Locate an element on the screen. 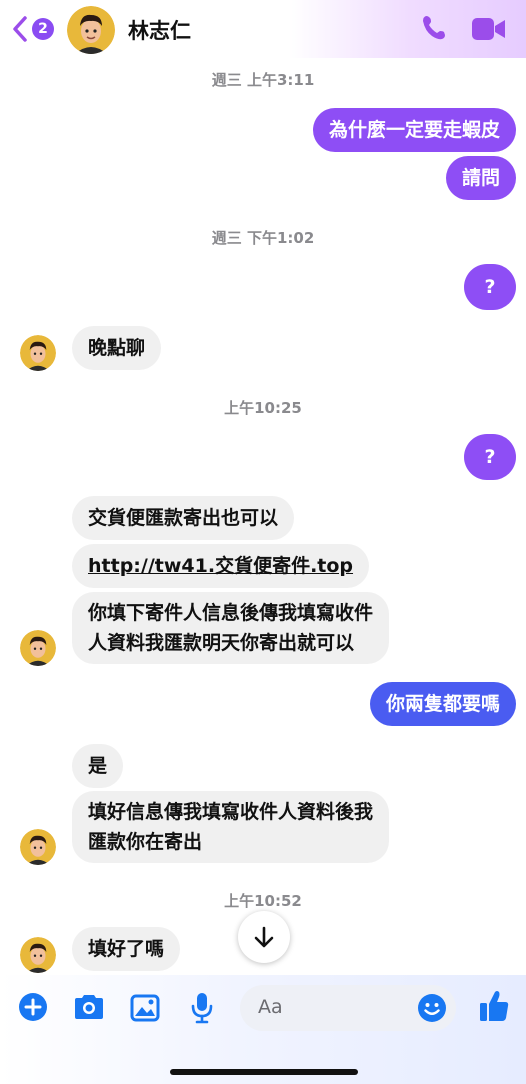  outgoing-message: 你兩隻都要嗎 is located at coordinates (442, 704).